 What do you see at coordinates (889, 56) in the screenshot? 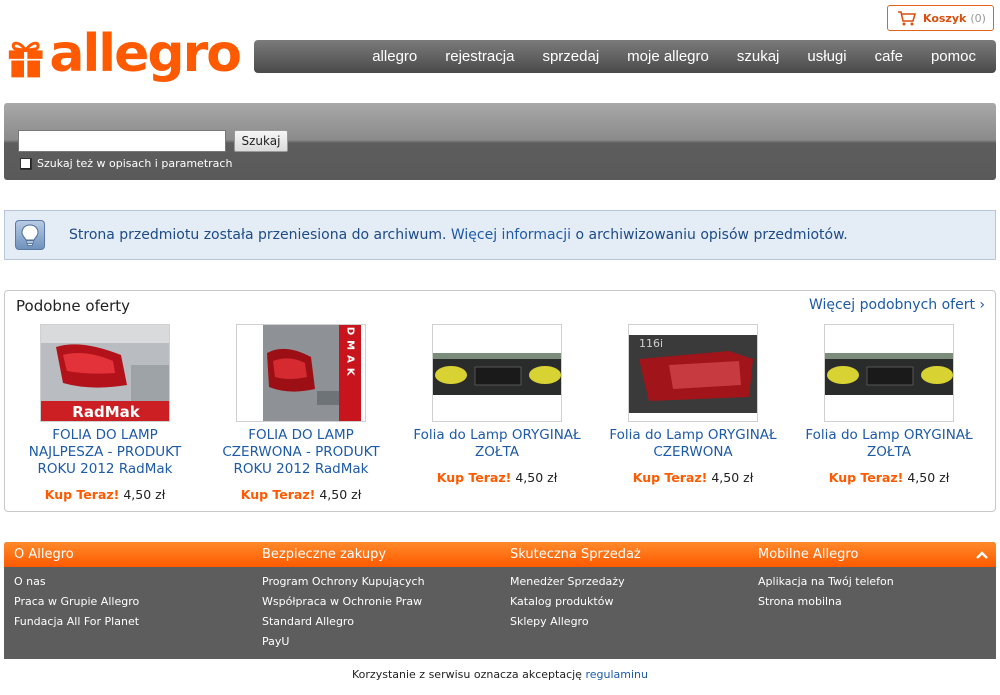
I see `nav-cafe: cafe` at bounding box center [889, 56].